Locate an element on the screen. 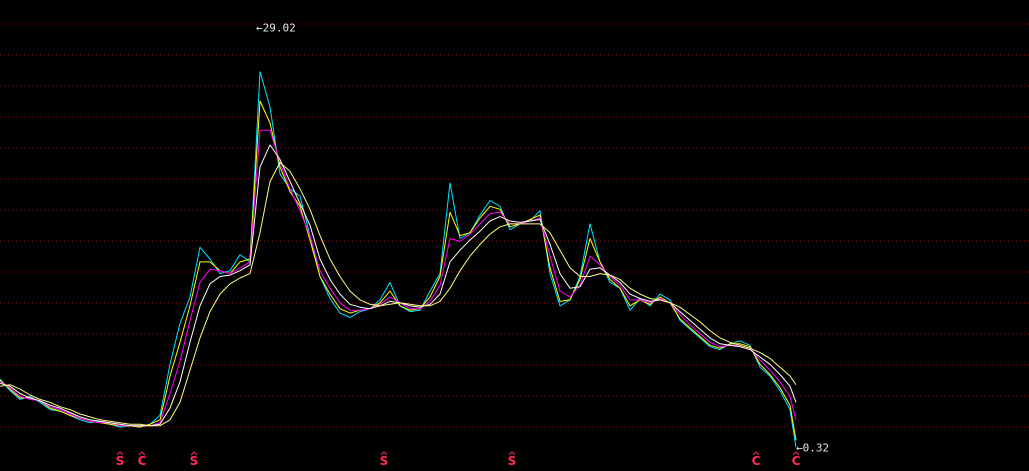 This screenshot has width=1029, height=471. min-price-label: ←0.32 is located at coordinates (812, 447).